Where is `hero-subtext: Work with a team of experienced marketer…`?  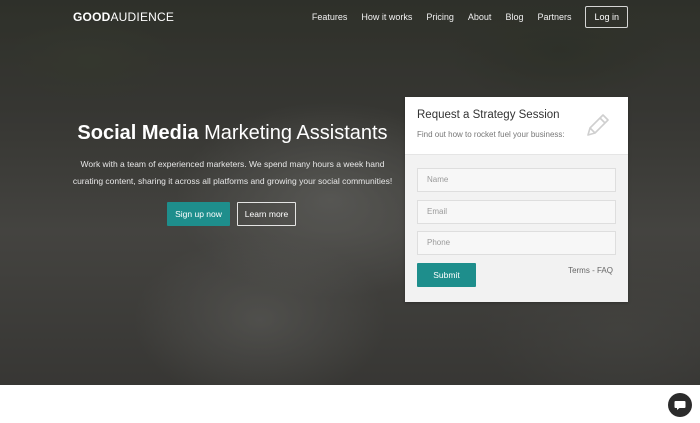 hero-subtext: Work with a team of experienced marketer… is located at coordinates (232, 172).